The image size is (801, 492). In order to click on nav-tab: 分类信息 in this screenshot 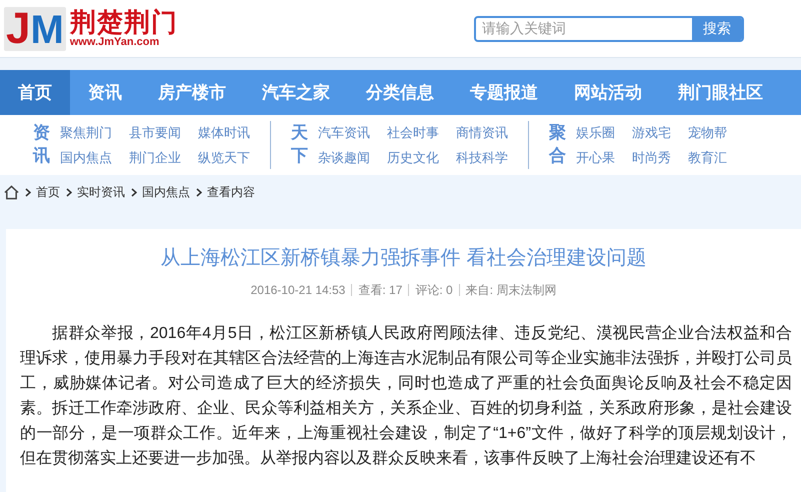, I will do `click(400, 92)`.